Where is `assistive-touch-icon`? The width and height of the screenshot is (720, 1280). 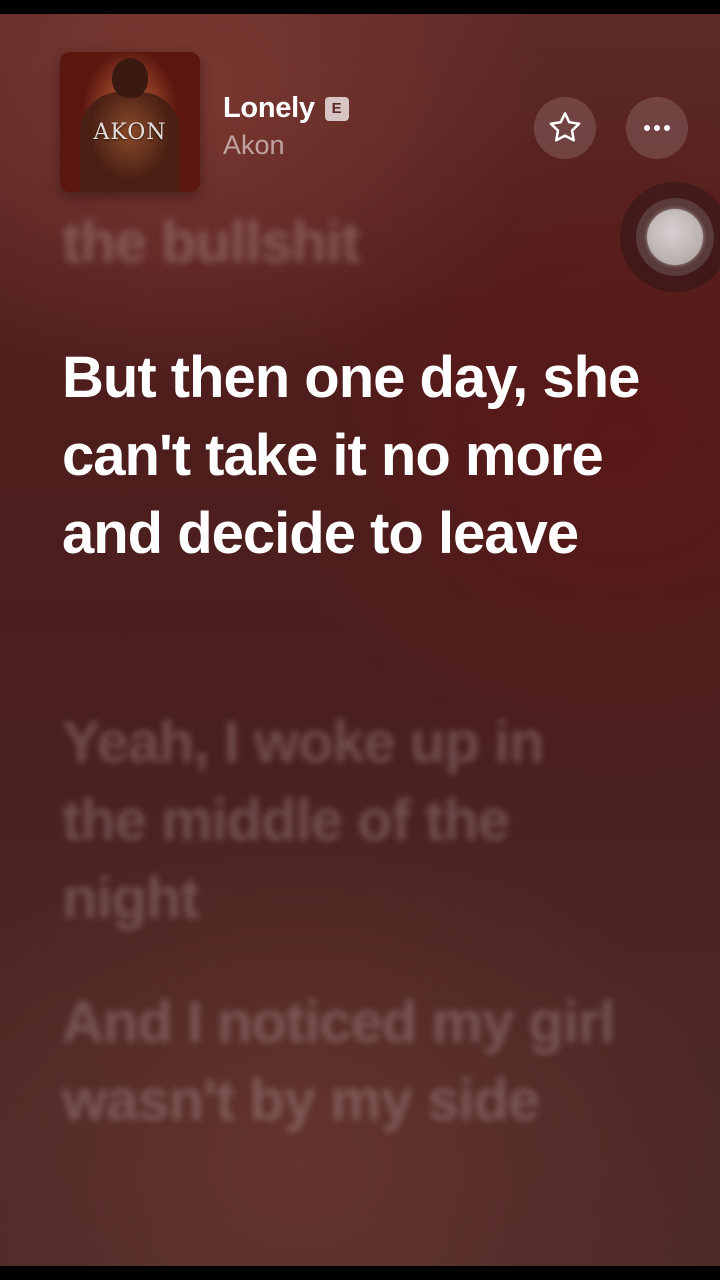 assistive-touch-icon is located at coordinates (675, 237).